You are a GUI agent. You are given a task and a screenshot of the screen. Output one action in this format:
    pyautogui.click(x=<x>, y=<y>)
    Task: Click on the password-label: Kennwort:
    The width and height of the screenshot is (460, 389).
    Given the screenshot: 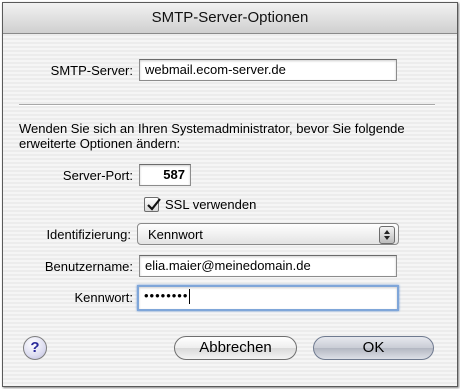 What is the action you would take?
    pyautogui.click(x=103, y=297)
    